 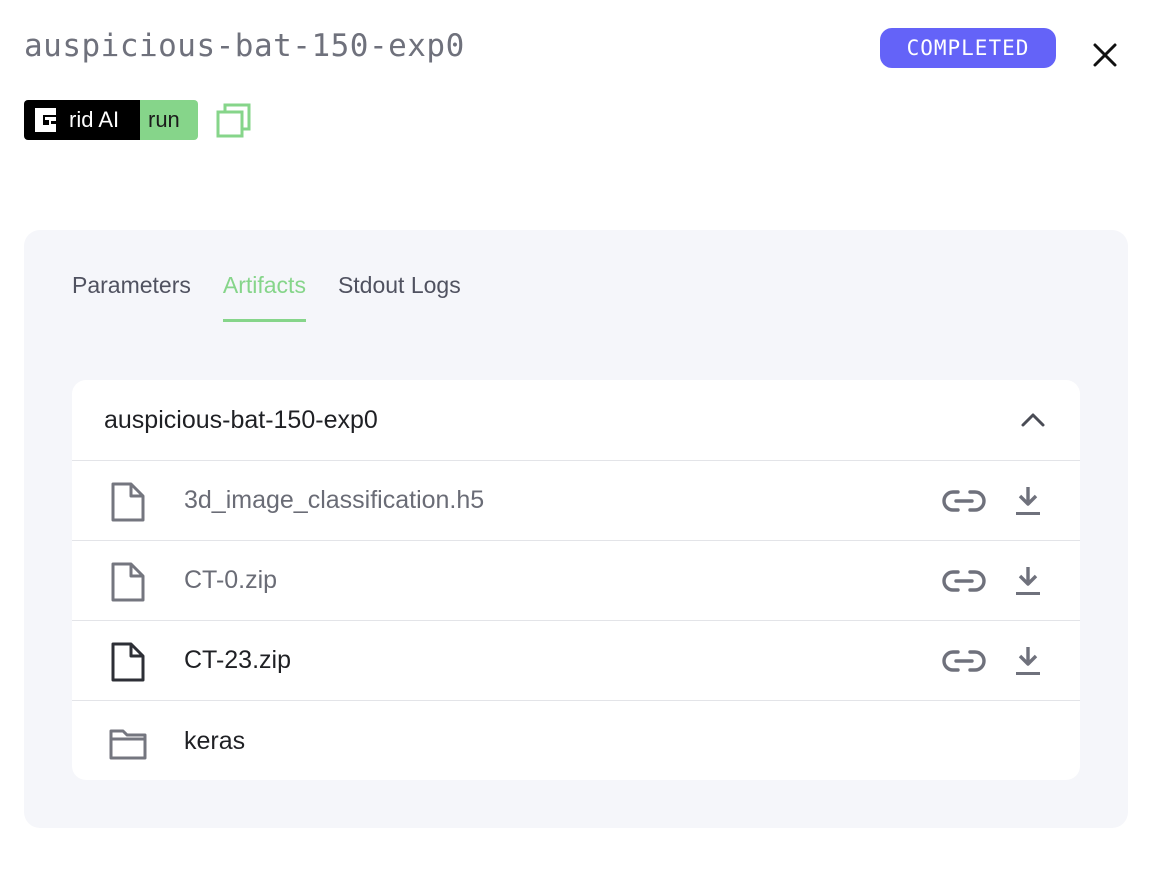 I want to click on artifact-row: keras, so click(x=576, y=740).